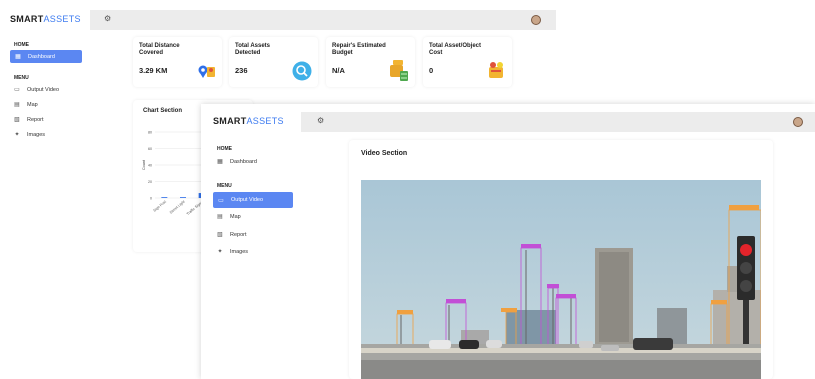 The image size is (815, 379). I want to click on stat-card-distance: Total Distance Covered 3.29 KM, so click(177, 62).